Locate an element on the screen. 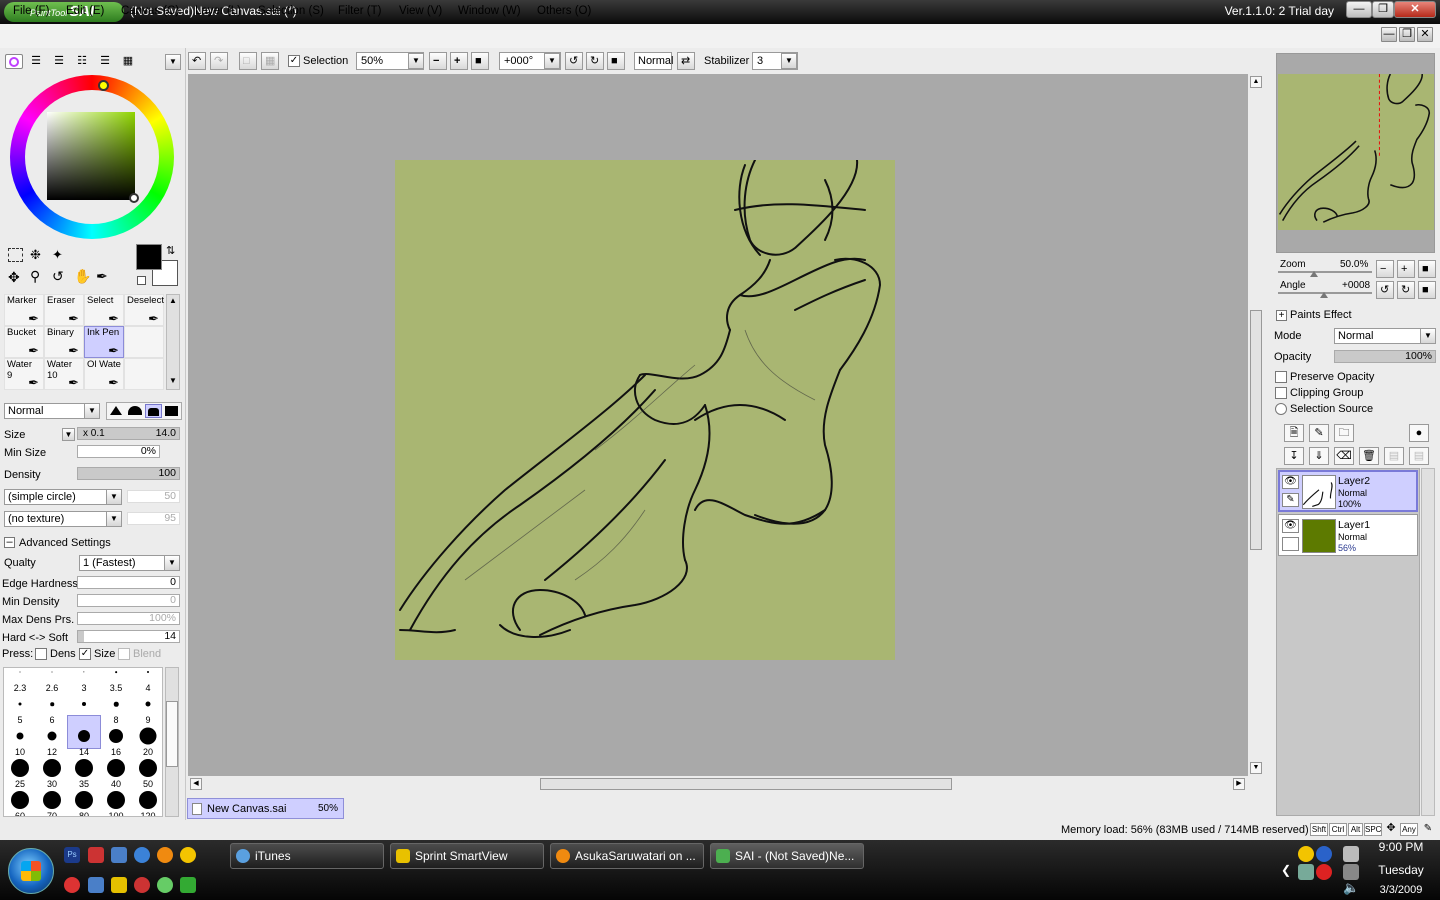  flatten-icon: ▤ is located at coordinates (1419, 456).